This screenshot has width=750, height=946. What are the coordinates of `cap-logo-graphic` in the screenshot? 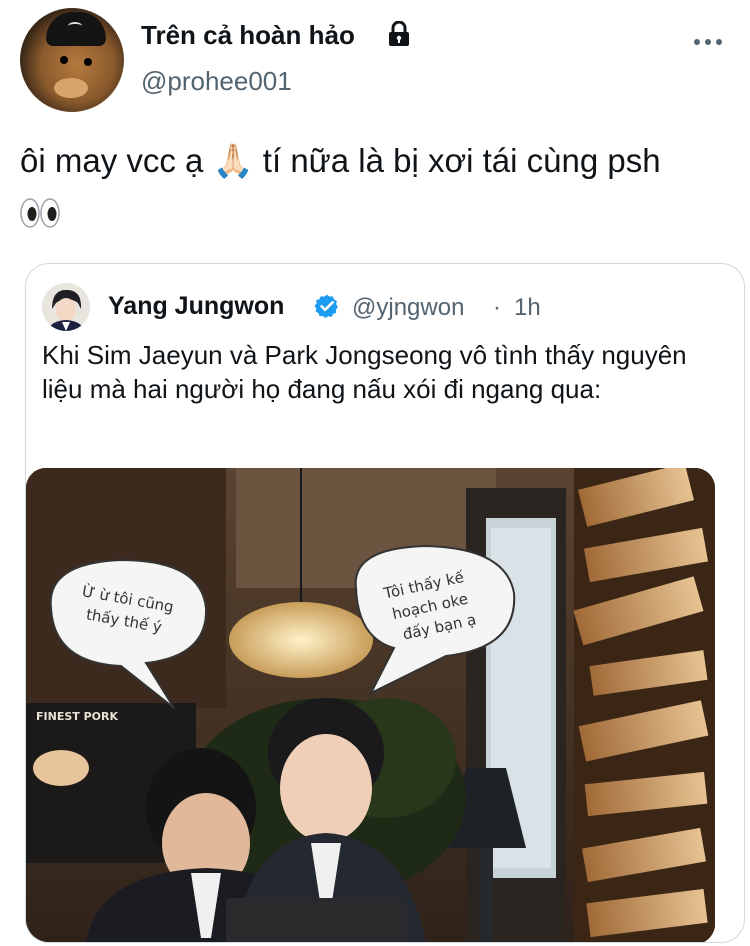 It's located at (75, 26).